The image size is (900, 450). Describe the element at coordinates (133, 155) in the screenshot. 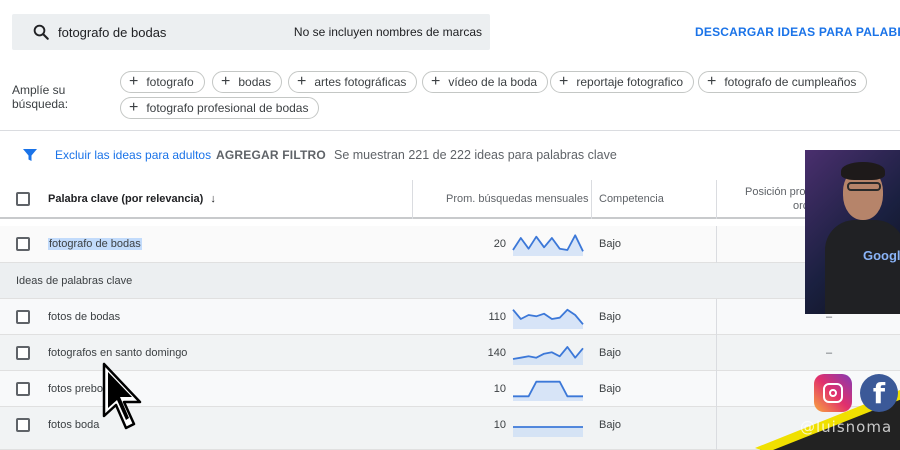

I see `exclude-adult-ideas-link: Excluir las ideas para adultos` at that location.